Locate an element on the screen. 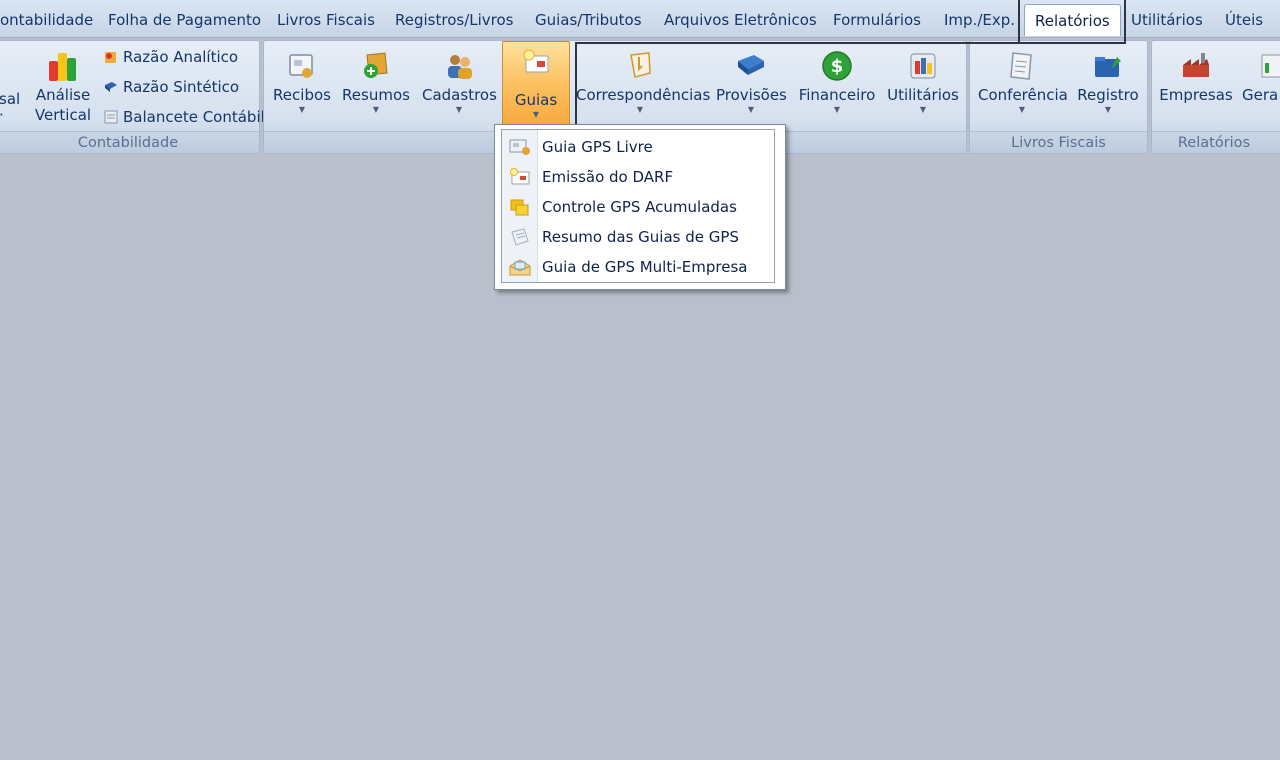 The image size is (1280, 760). group-label-contabilidade: Contabilidade is located at coordinates (129, 142).